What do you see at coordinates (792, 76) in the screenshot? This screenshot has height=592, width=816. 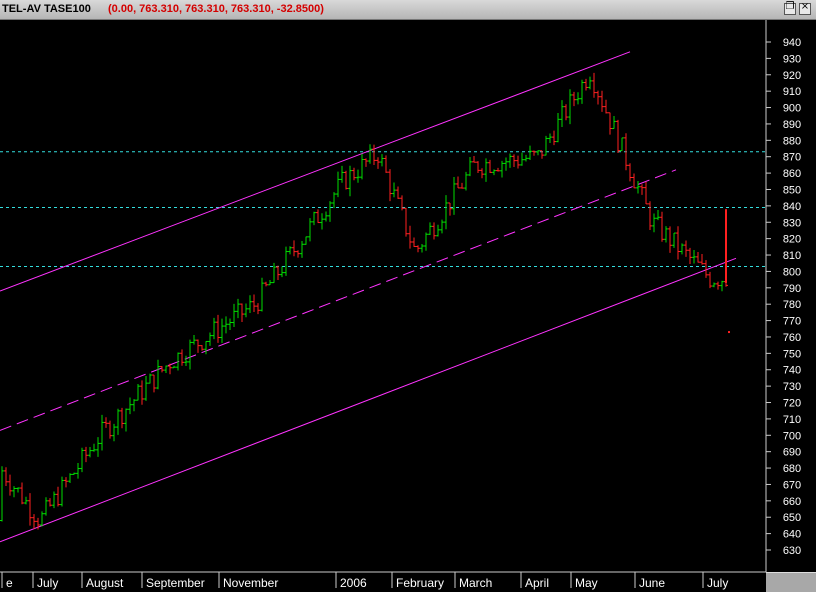 I see `y-tick-label: 920` at bounding box center [792, 76].